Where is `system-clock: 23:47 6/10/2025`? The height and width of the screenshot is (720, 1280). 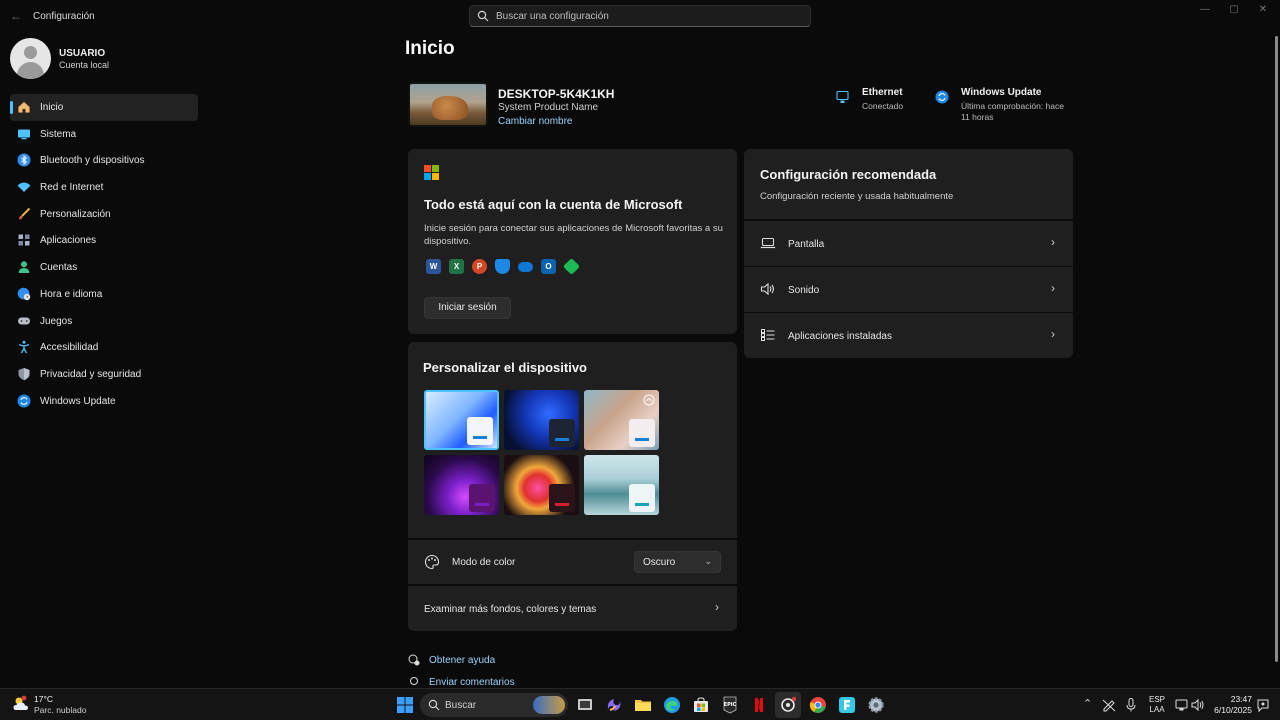
system-clock: 23:47 6/10/2025 is located at coordinates (1230, 705).